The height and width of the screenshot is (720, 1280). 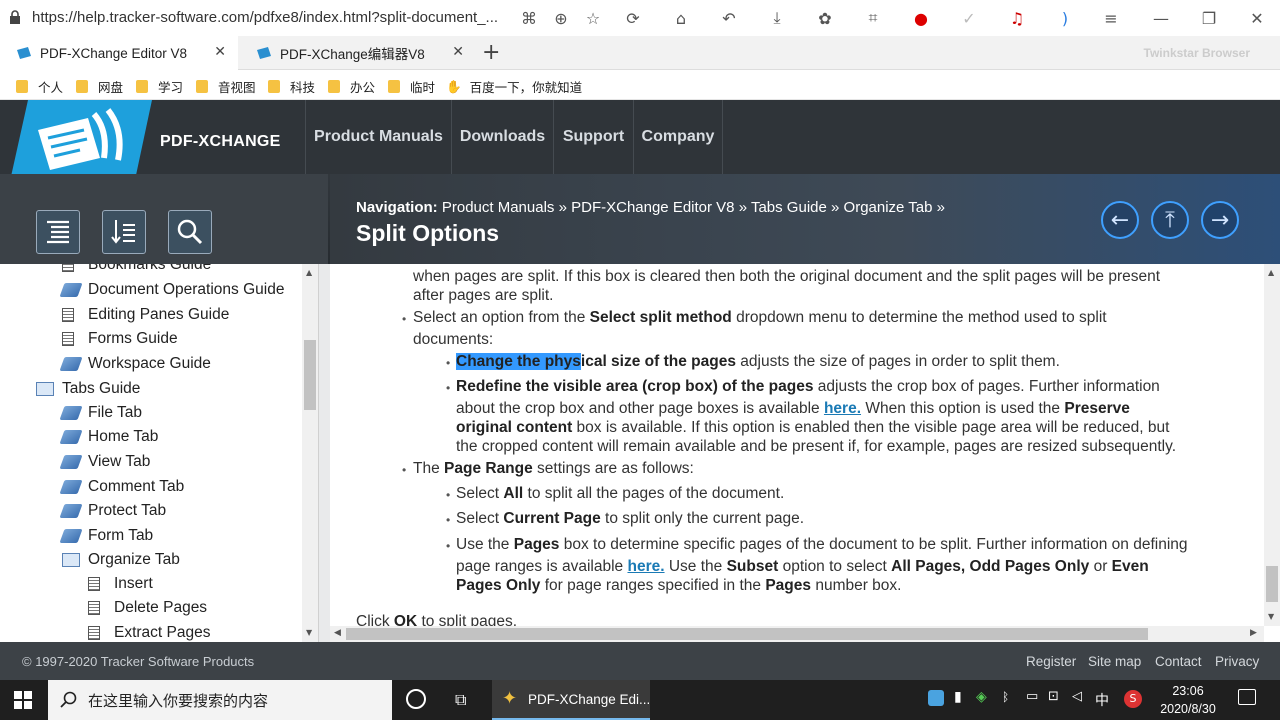 I want to click on toc-item-comment-tab: Comment Tab, so click(x=121, y=487).